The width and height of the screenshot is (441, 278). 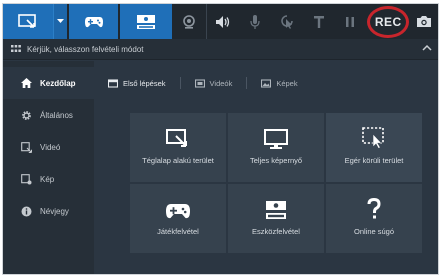 I want to click on mode-tile-game: Játékfelvétel, so click(x=178, y=218).